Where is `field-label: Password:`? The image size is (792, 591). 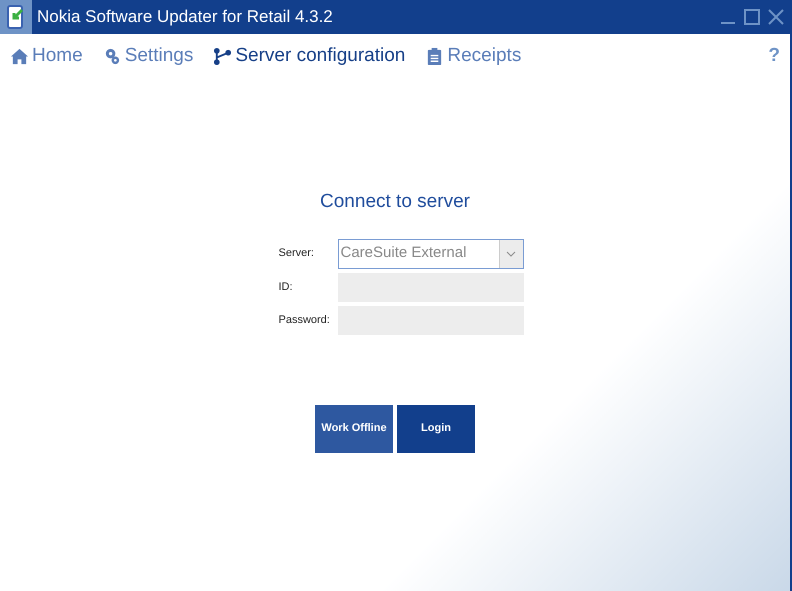 field-label: Password: is located at coordinates (304, 320).